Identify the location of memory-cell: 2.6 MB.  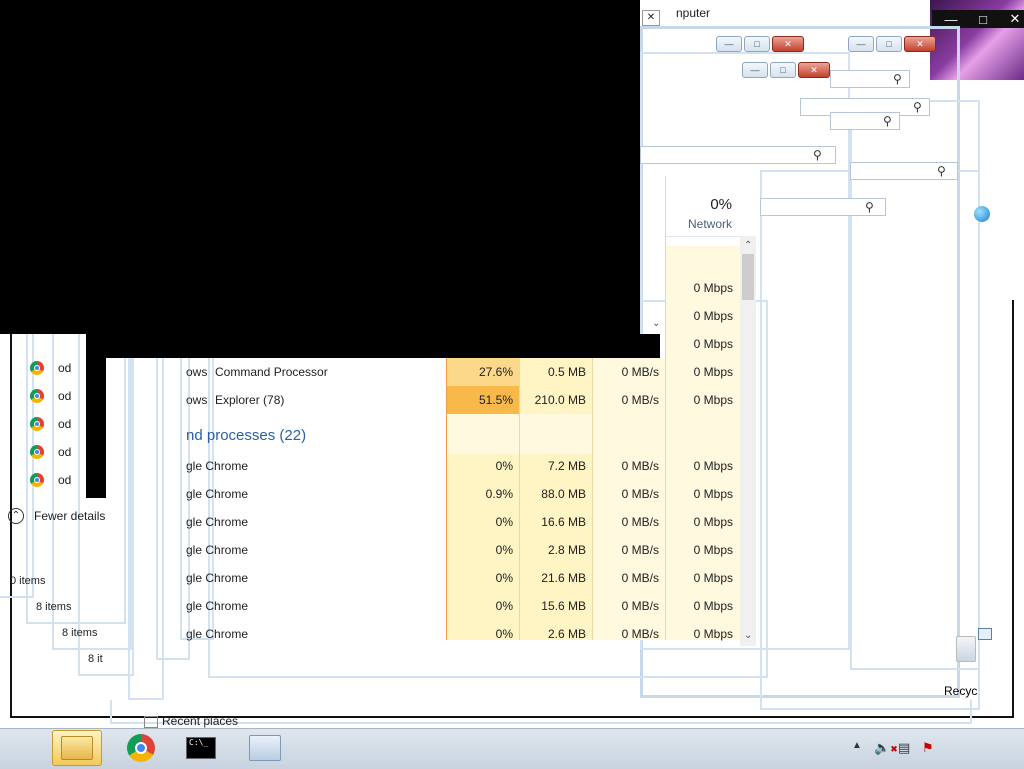
(566, 634).